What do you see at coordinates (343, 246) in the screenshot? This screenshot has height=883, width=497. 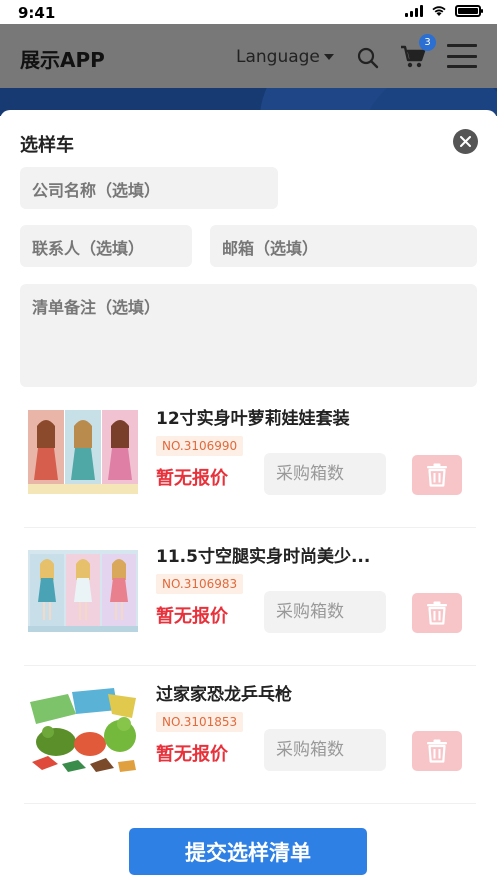 I see `email-field: 邮箱（选填）` at bounding box center [343, 246].